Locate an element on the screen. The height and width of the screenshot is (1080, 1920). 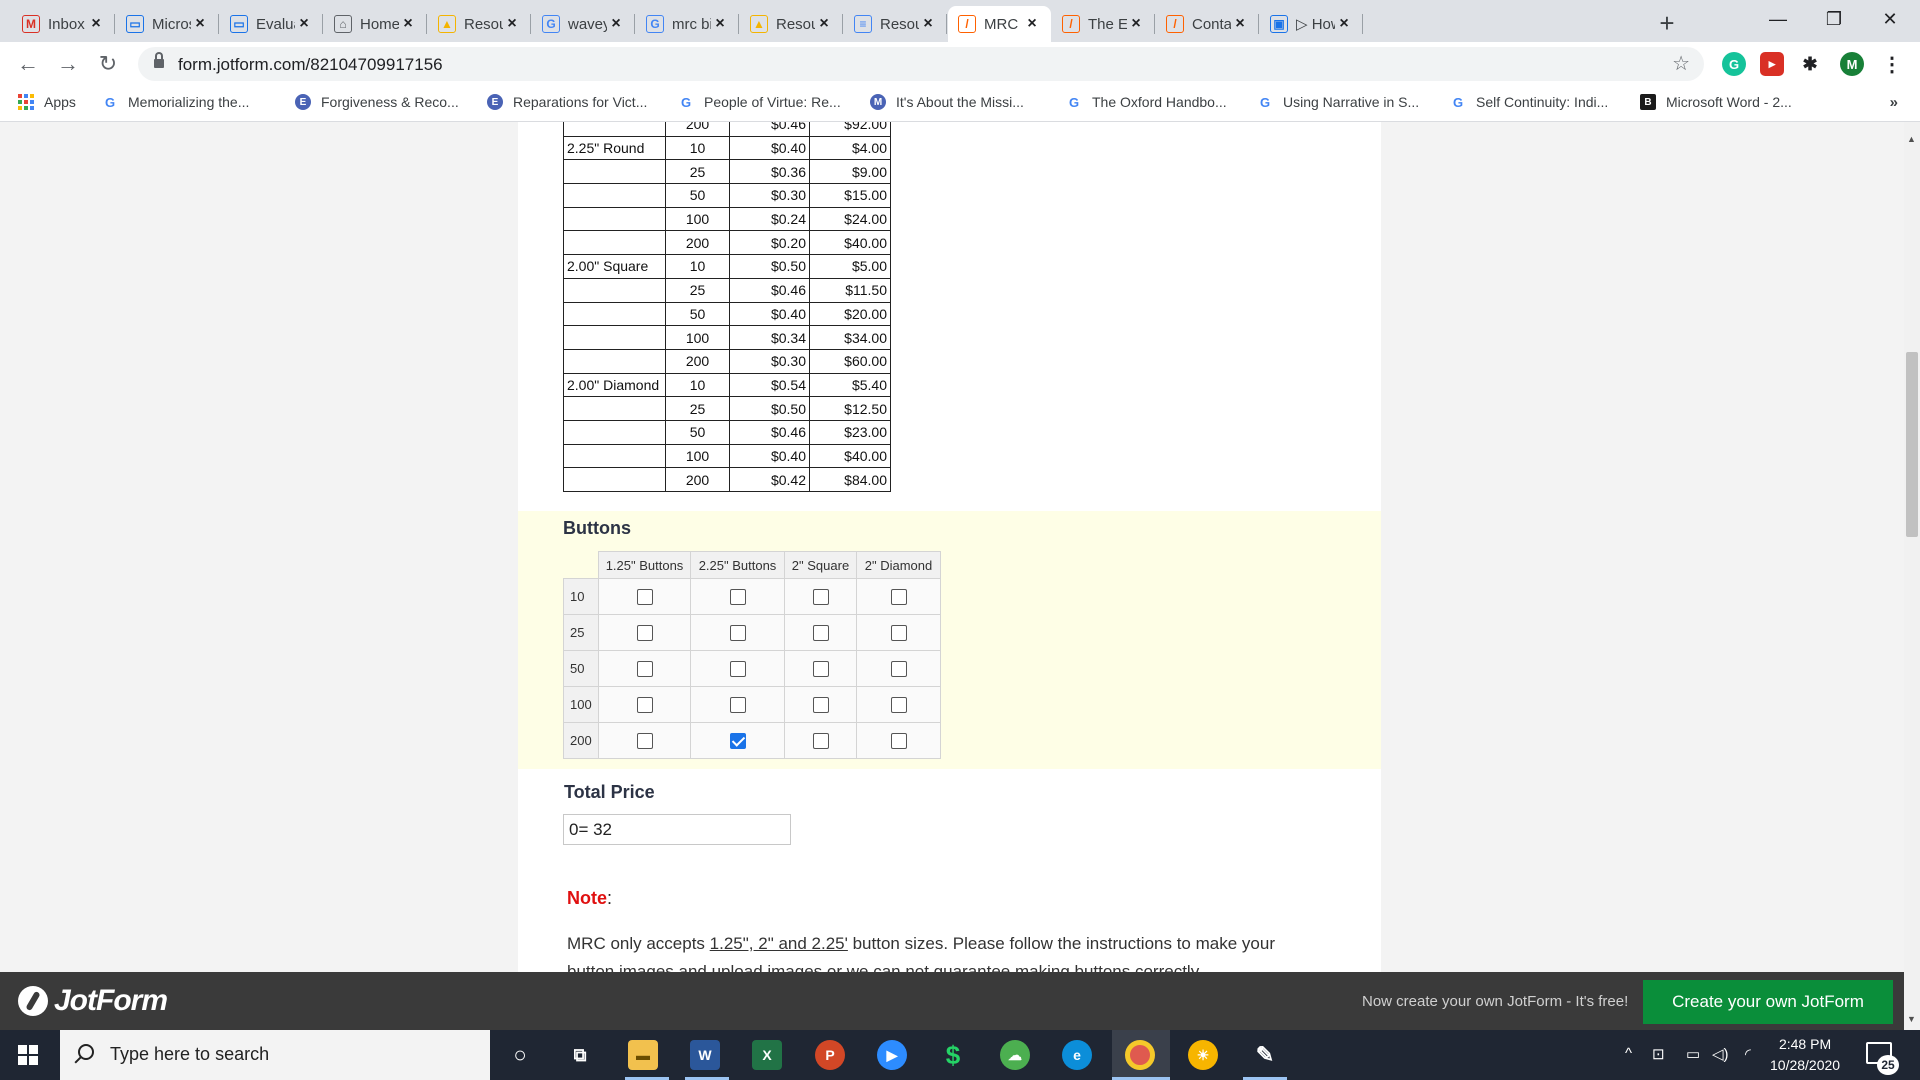
bookmarks-overflow: » is located at coordinates (1894, 102).